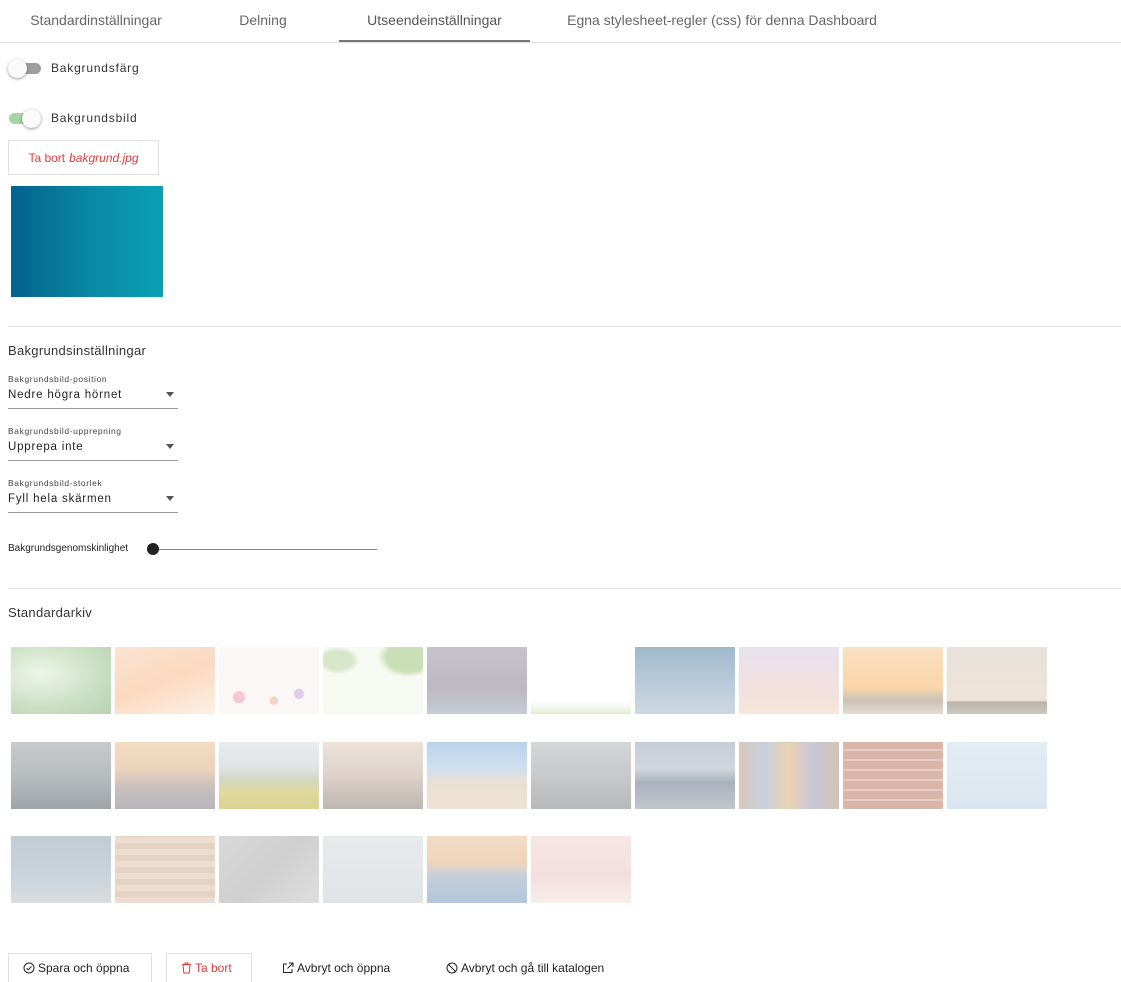 The height and width of the screenshot is (982, 1121). I want to click on cancel-and-open-label: Avbryt och öppna, so click(344, 967).